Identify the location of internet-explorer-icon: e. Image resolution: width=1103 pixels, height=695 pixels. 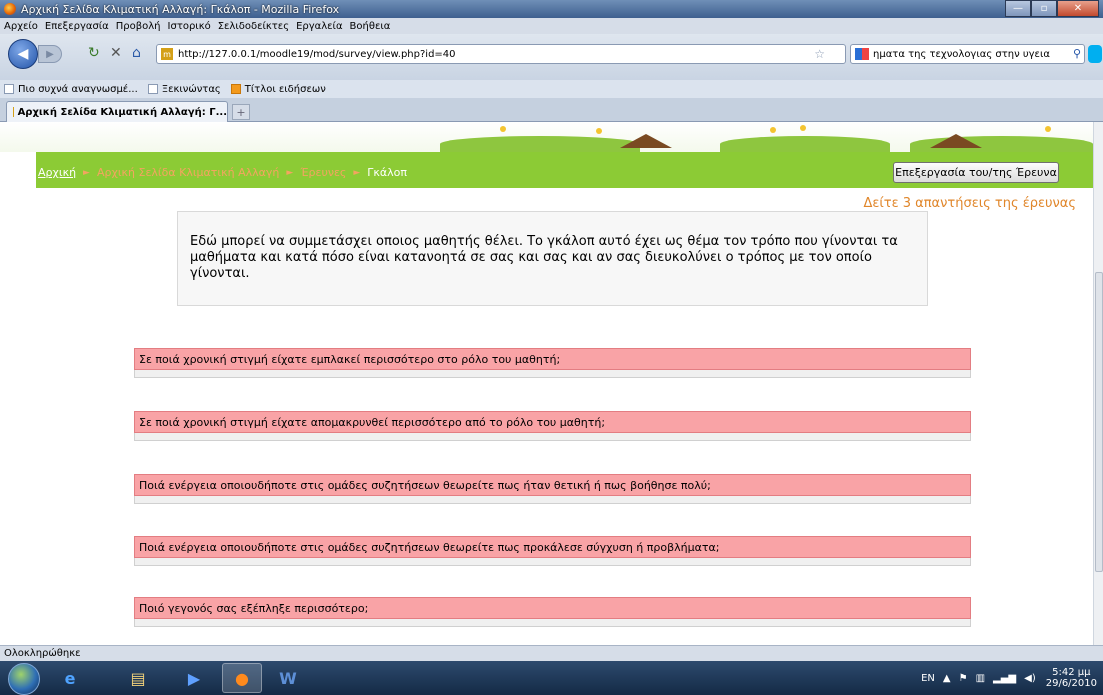
(70, 678).